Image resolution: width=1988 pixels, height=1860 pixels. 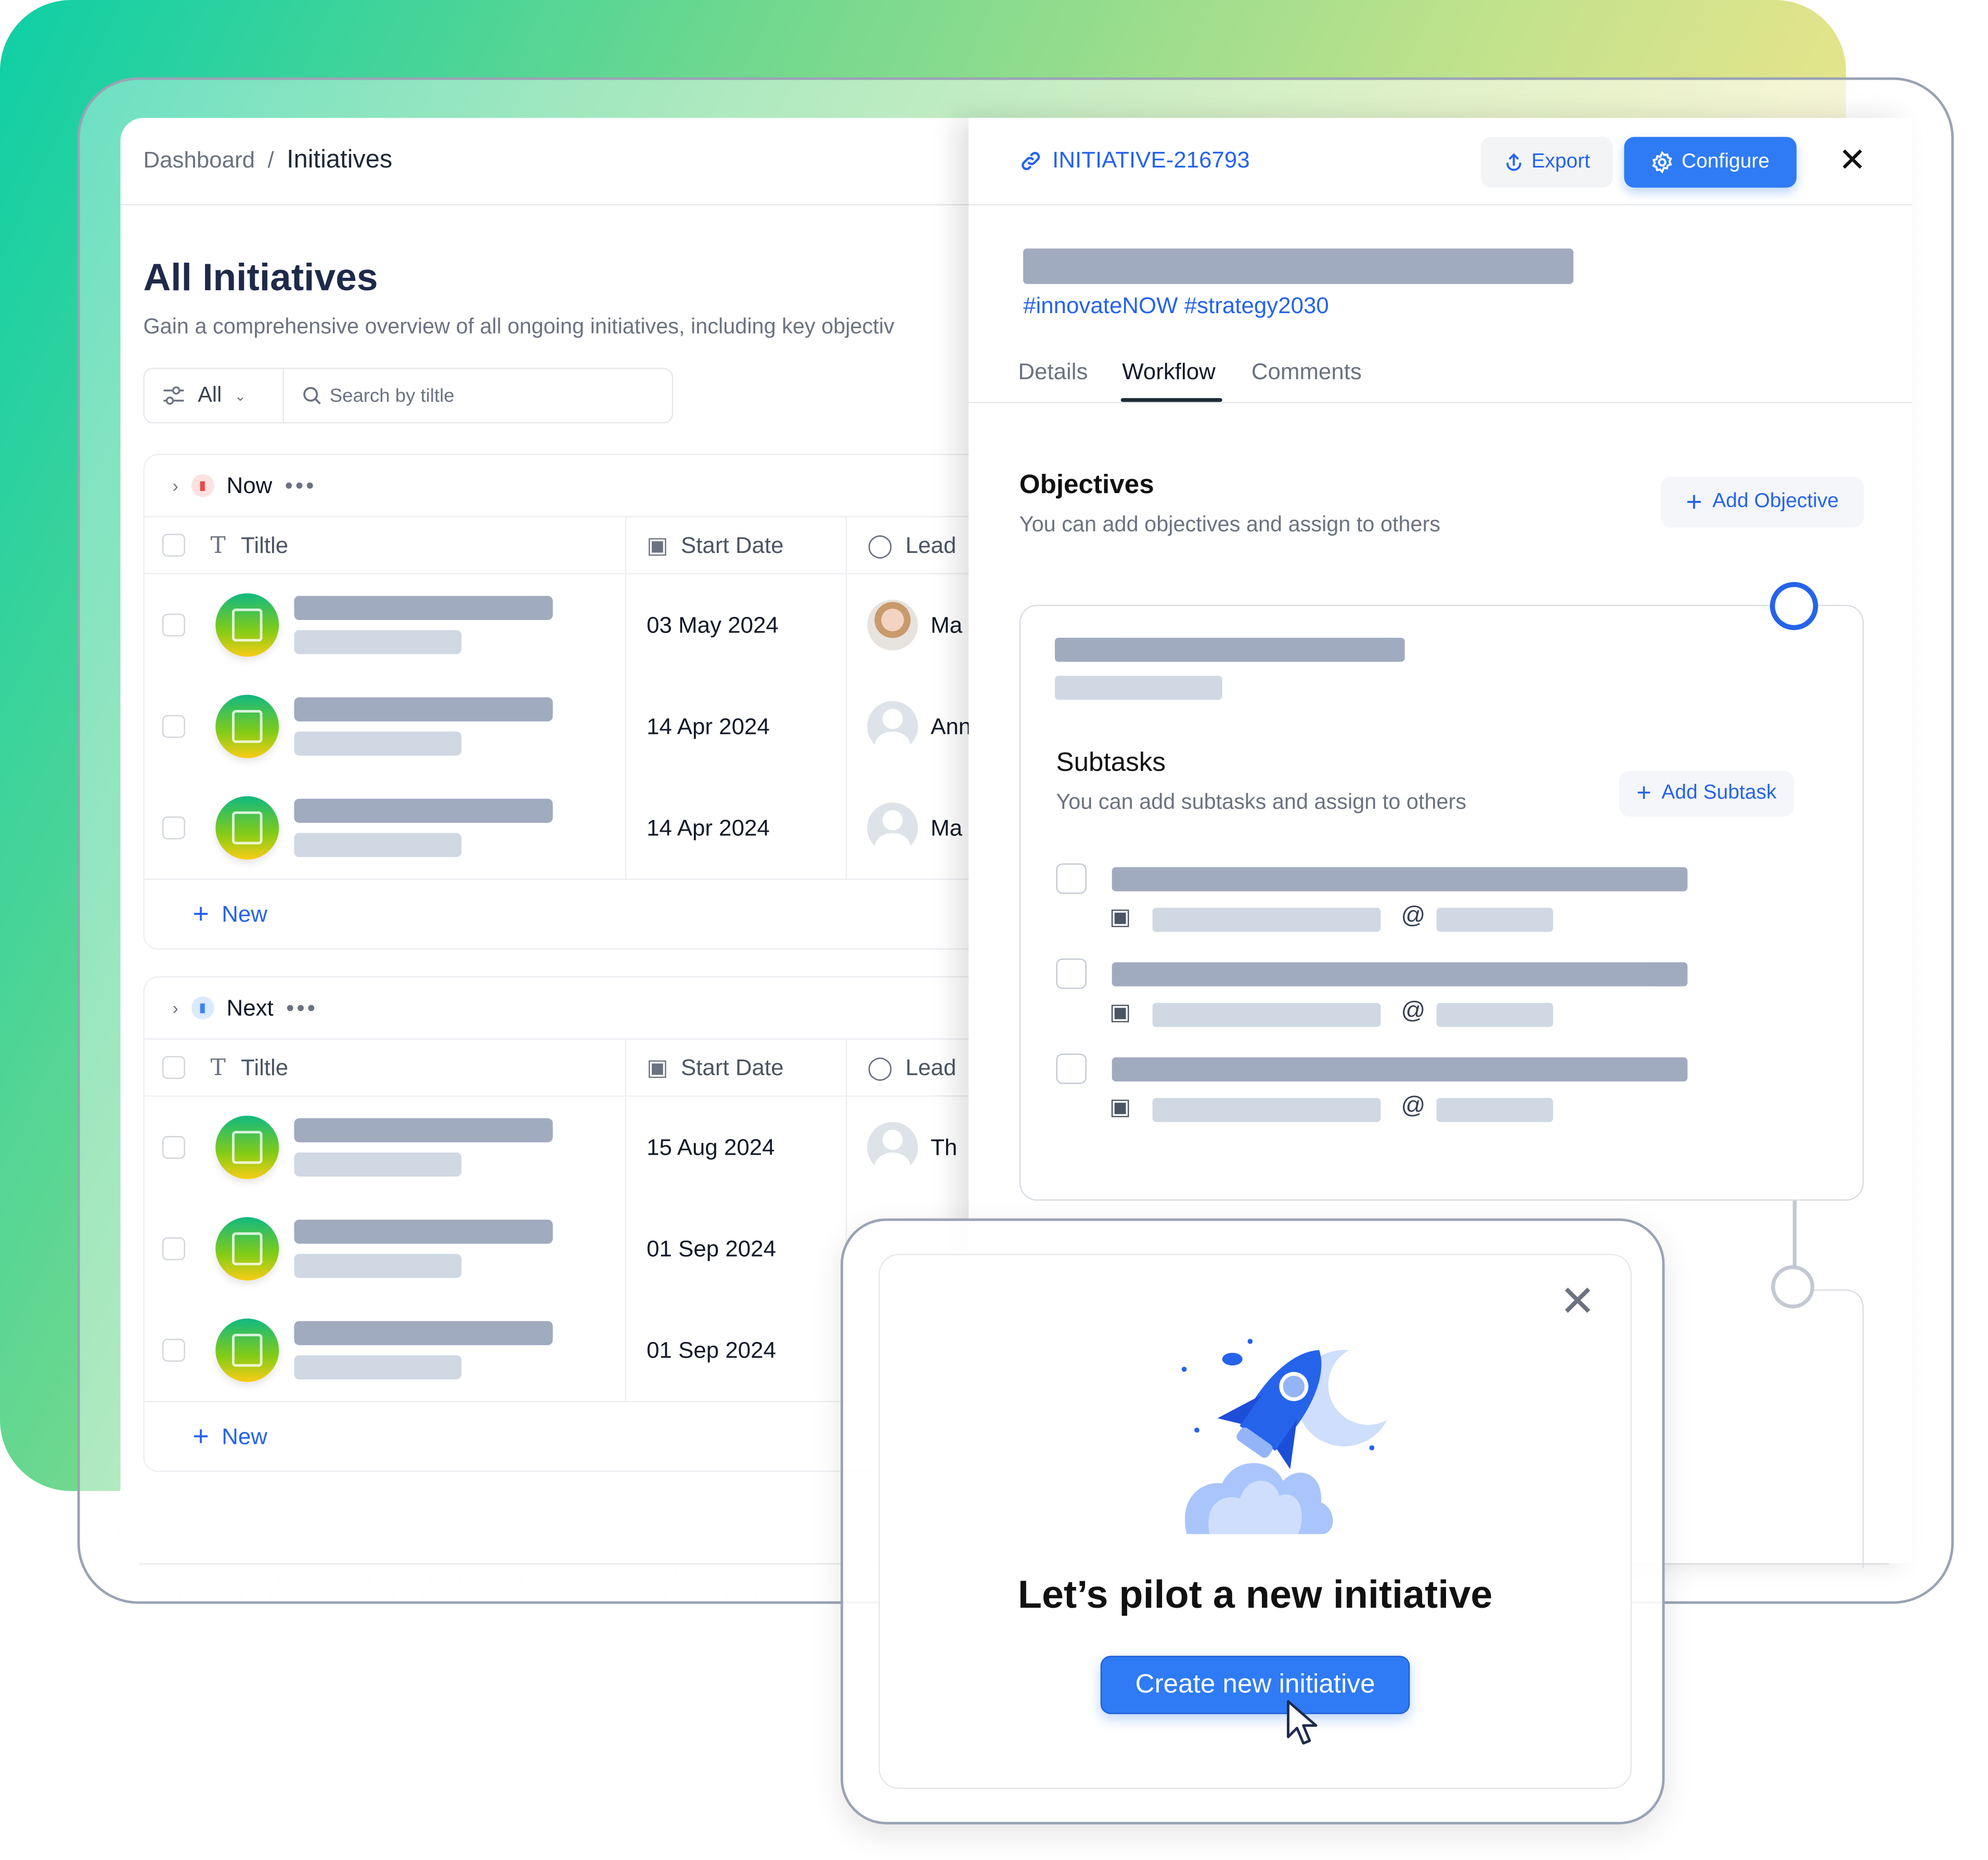 I want to click on search-placeholder: Search by tiltle, so click(x=392, y=395).